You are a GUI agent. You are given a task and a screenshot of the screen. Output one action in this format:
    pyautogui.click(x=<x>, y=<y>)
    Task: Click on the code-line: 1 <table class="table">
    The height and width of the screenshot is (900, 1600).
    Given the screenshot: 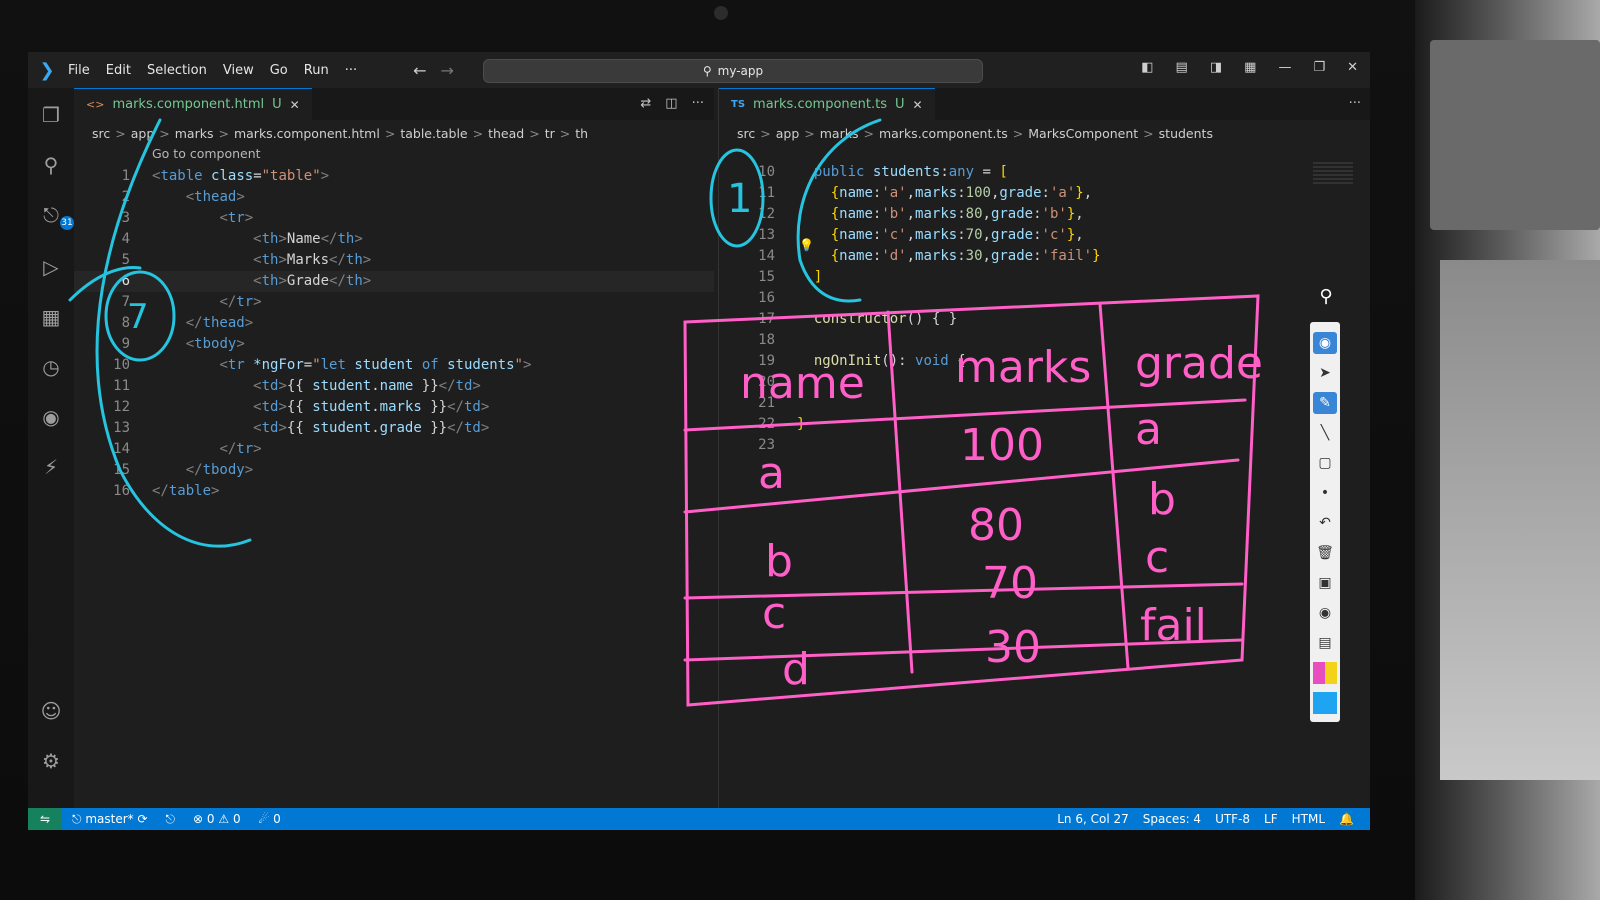 What is the action you would take?
    pyautogui.click(x=394, y=176)
    